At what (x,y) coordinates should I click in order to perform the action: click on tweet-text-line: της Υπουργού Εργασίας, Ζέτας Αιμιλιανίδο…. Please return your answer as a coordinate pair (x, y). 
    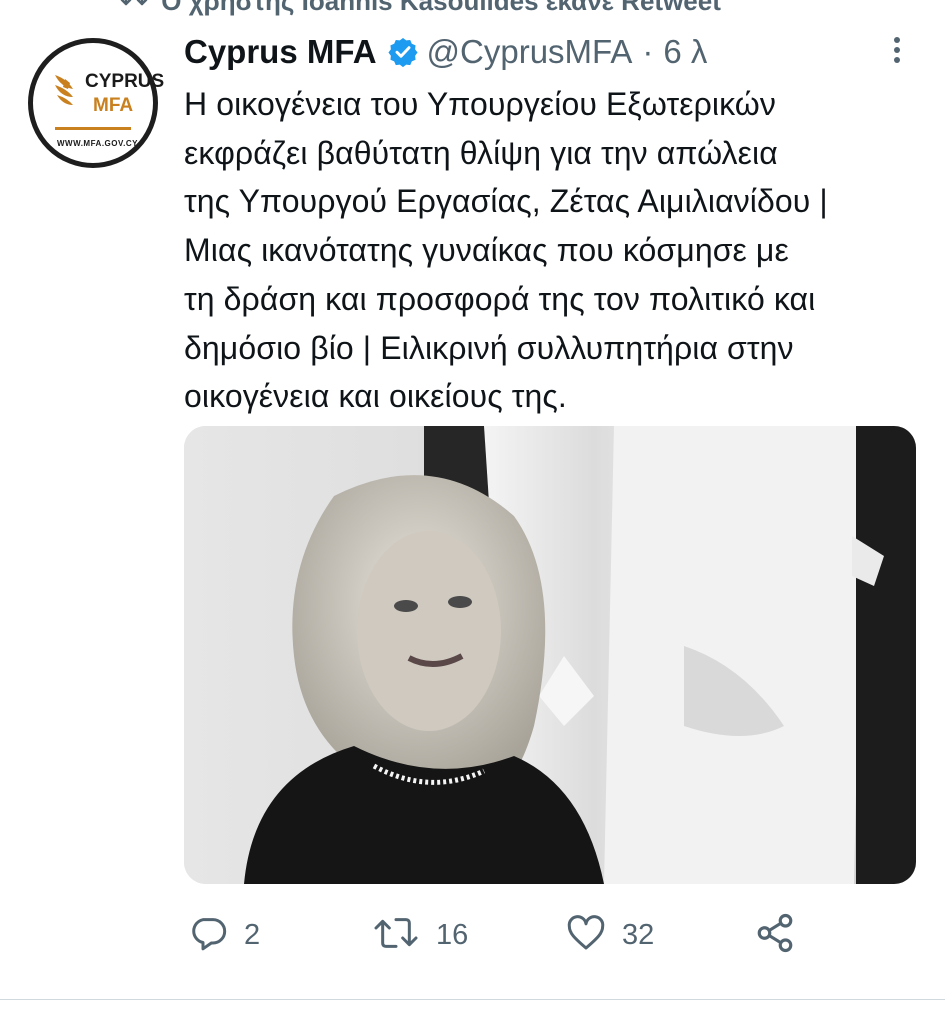
    Looking at the image, I should click on (506, 201).